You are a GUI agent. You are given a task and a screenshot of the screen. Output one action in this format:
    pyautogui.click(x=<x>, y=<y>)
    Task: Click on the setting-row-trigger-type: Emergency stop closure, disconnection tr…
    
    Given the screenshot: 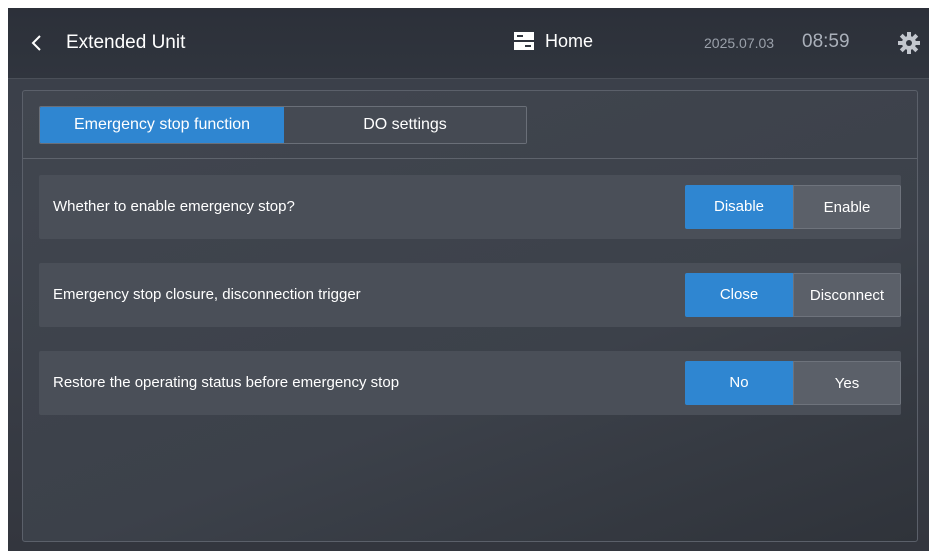 What is the action you would take?
    pyautogui.click(x=470, y=295)
    